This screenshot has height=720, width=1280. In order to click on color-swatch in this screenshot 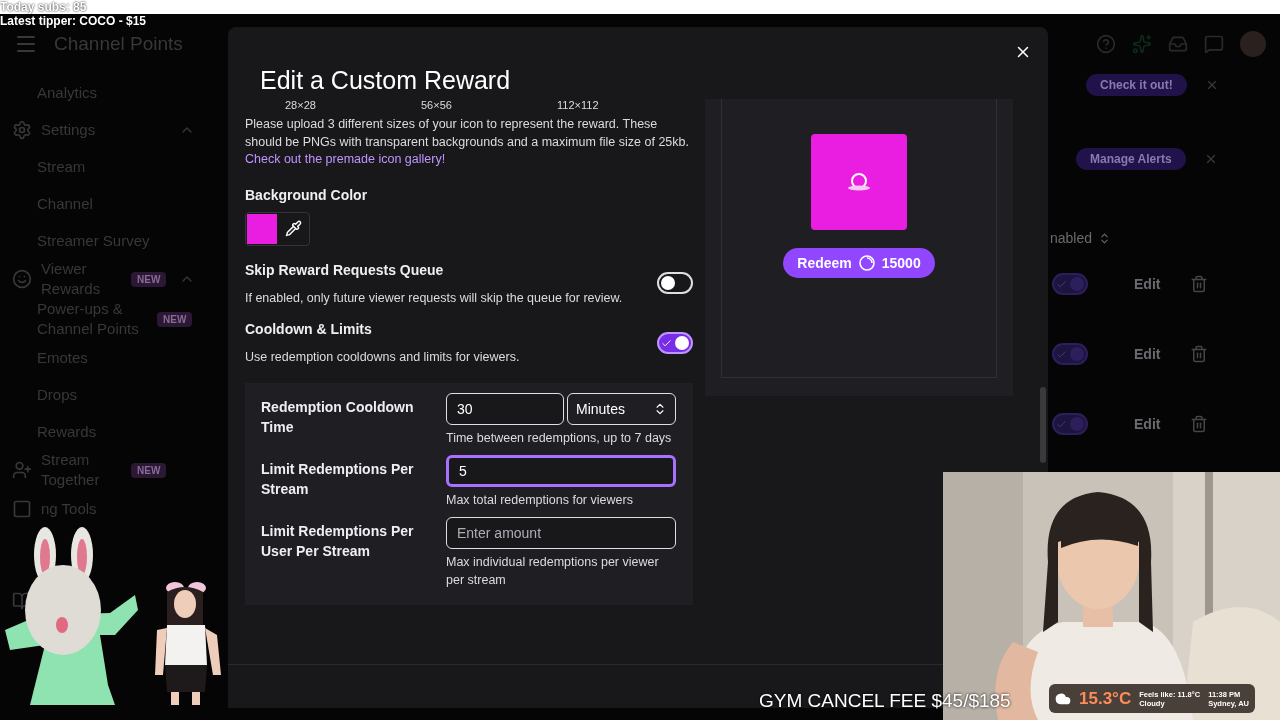, I will do `click(262, 228)`.